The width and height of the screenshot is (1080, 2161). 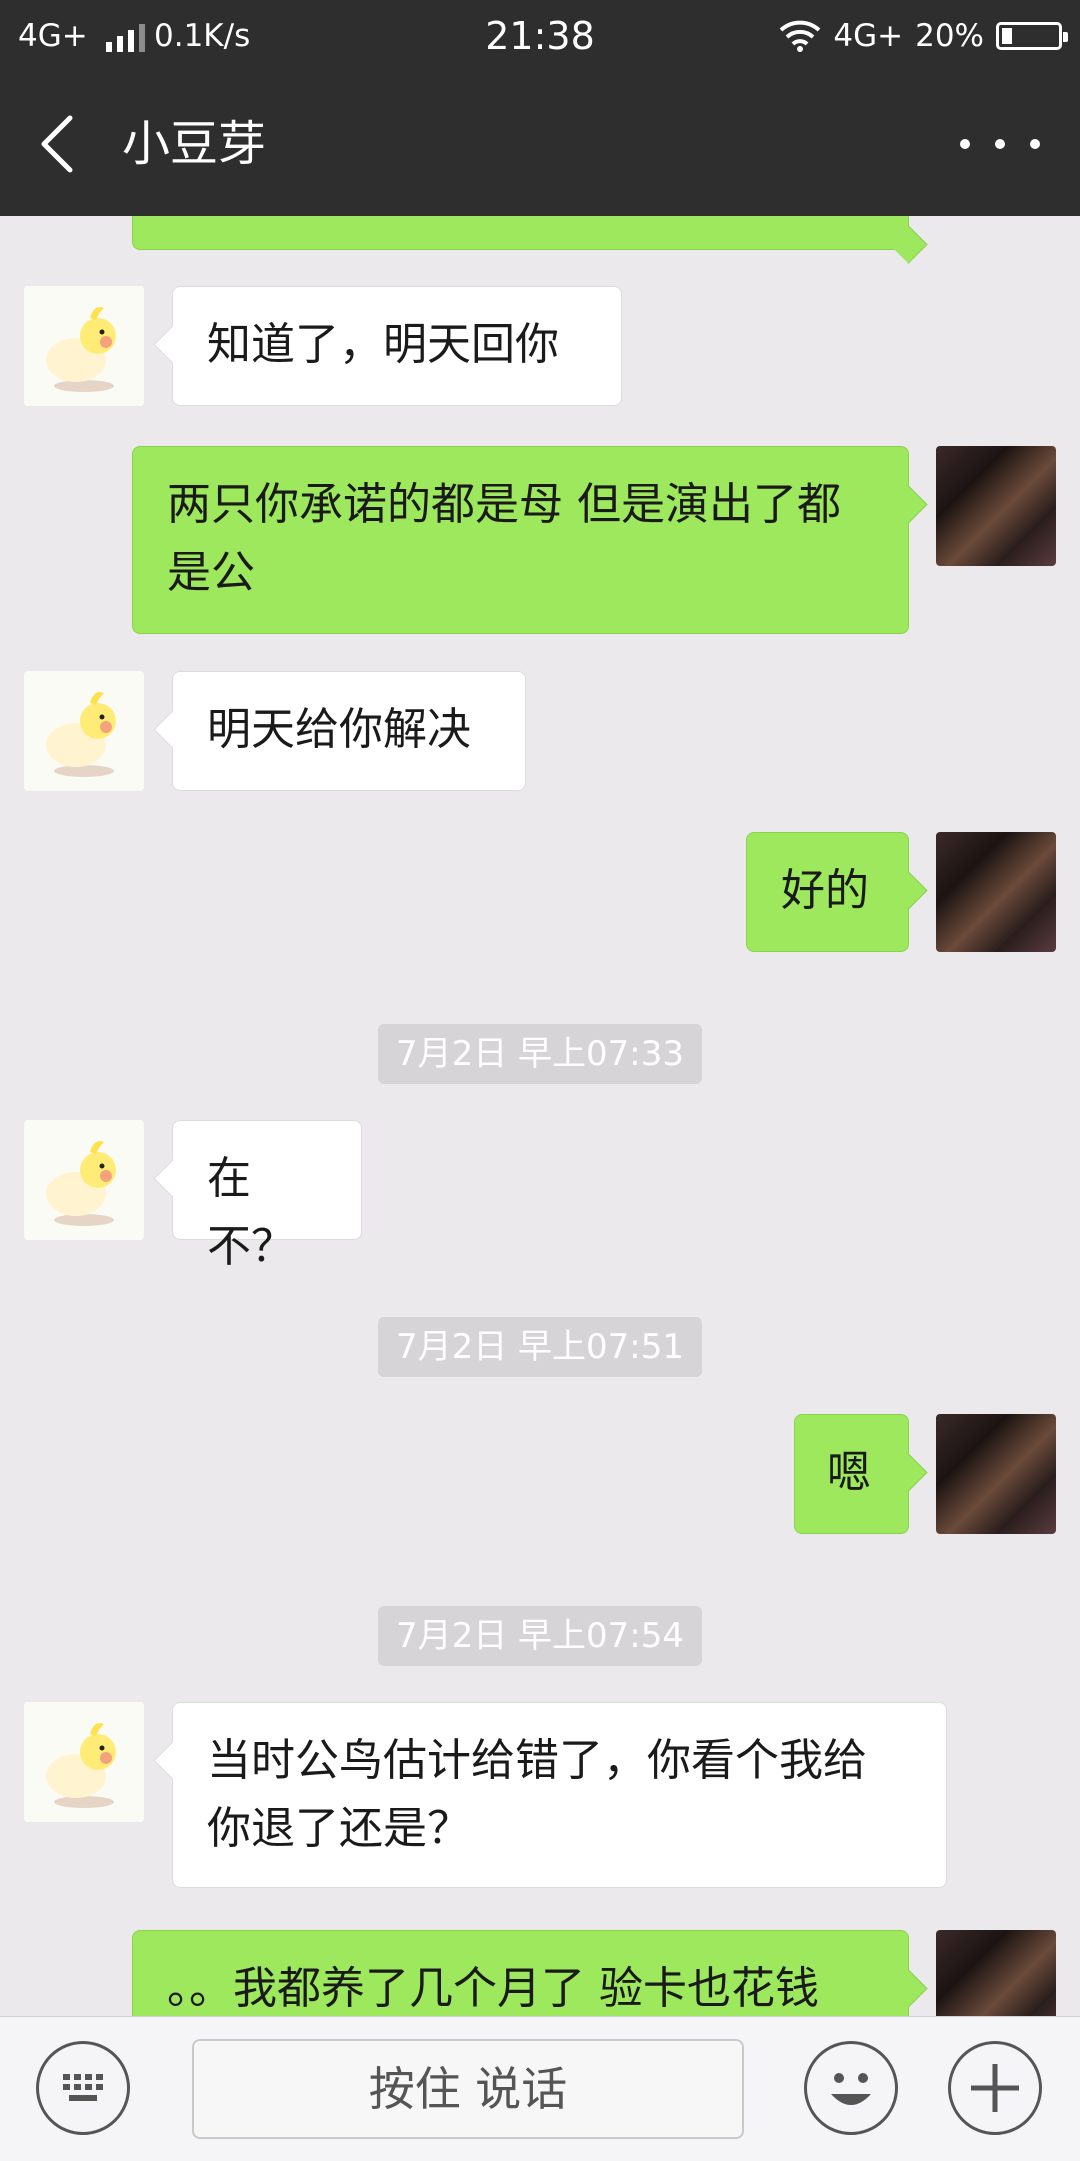 I want to click on timestamp: 7月2日 早上07:54, so click(x=540, y=1636).